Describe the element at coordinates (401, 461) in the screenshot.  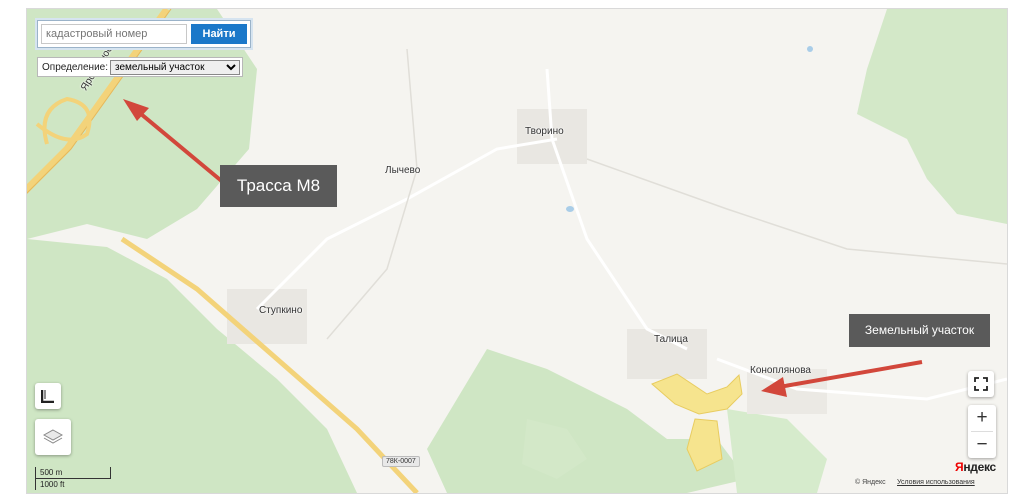
I see `road-badge: 78К-0007` at that location.